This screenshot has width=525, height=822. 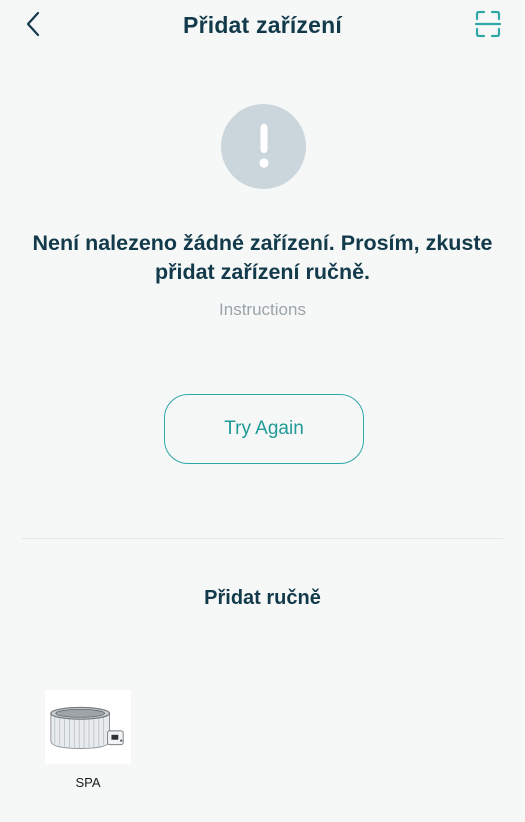 I want to click on device-label: SPA, so click(x=88, y=782).